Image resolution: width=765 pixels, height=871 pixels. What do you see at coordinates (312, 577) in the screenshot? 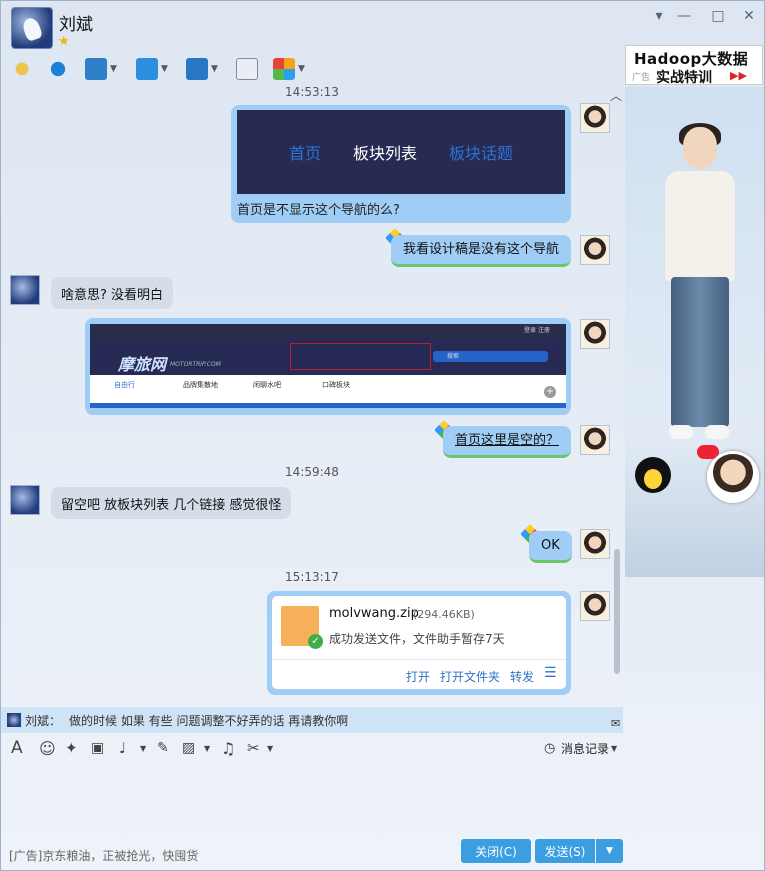
I see `timestamp: 15:13:17` at bounding box center [312, 577].